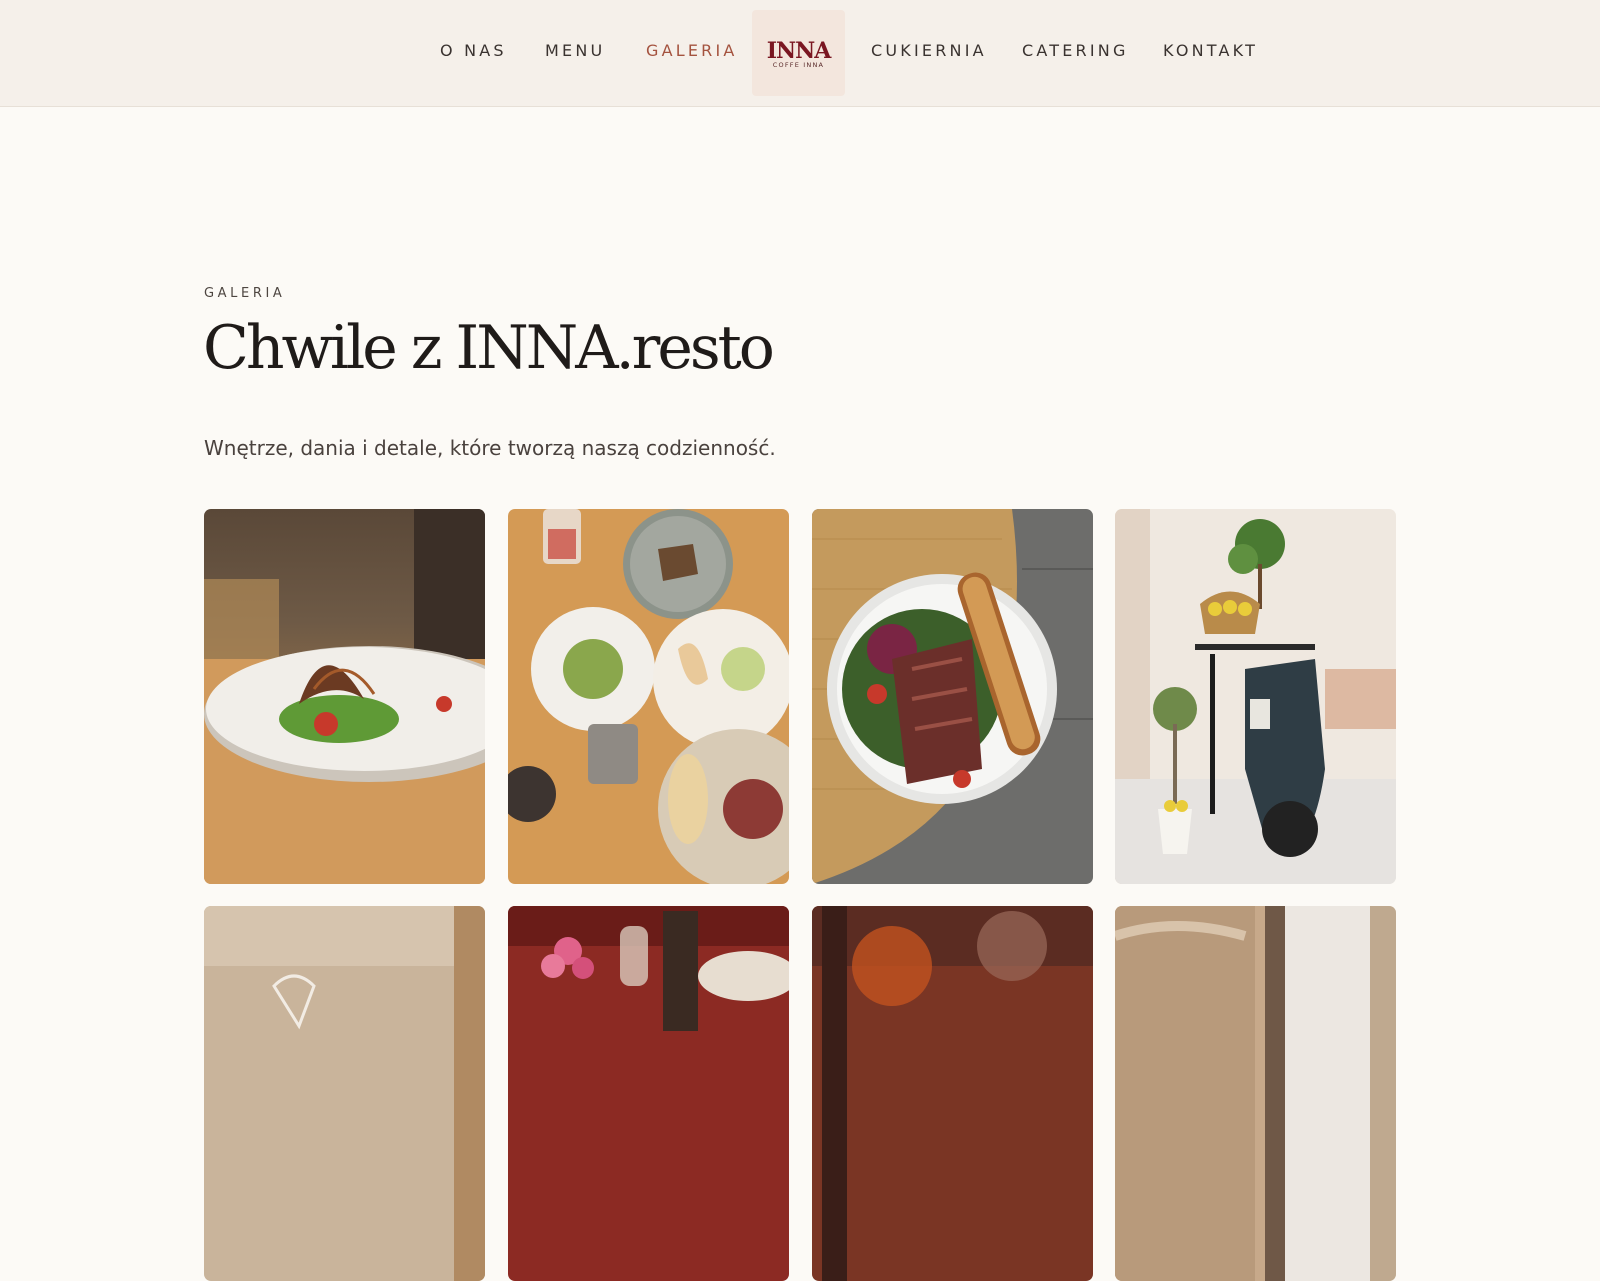 The height and width of the screenshot is (1281, 1600). Describe the element at coordinates (692, 50) in the screenshot. I see `nav-link-galeria: GALERIA` at that location.